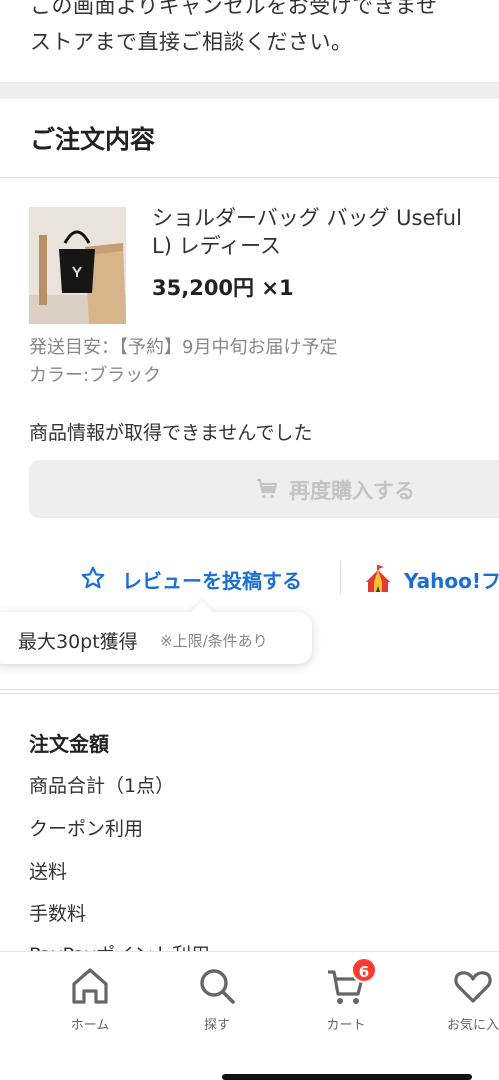 The width and height of the screenshot is (499, 1080). Describe the element at coordinates (90, 986) in the screenshot. I see `home-icon` at that location.